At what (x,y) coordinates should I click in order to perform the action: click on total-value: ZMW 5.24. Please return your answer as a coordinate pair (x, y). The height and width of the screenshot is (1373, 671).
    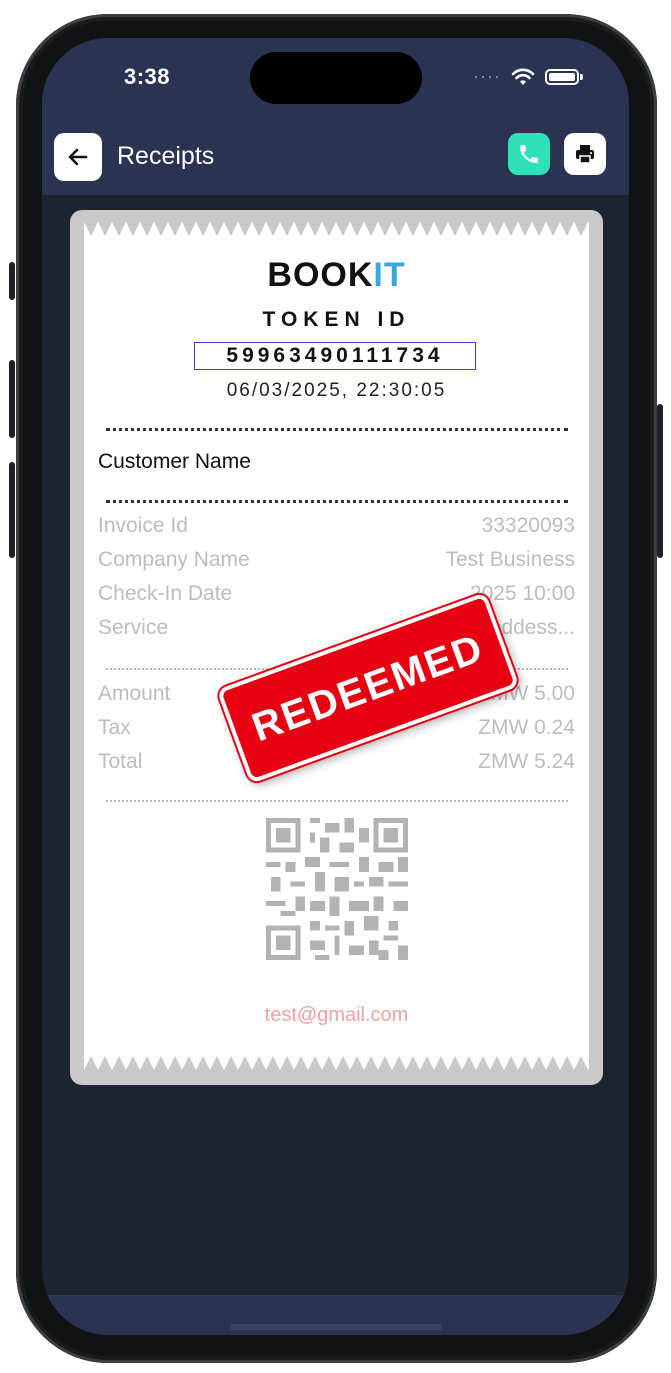
    Looking at the image, I should click on (526, 761).